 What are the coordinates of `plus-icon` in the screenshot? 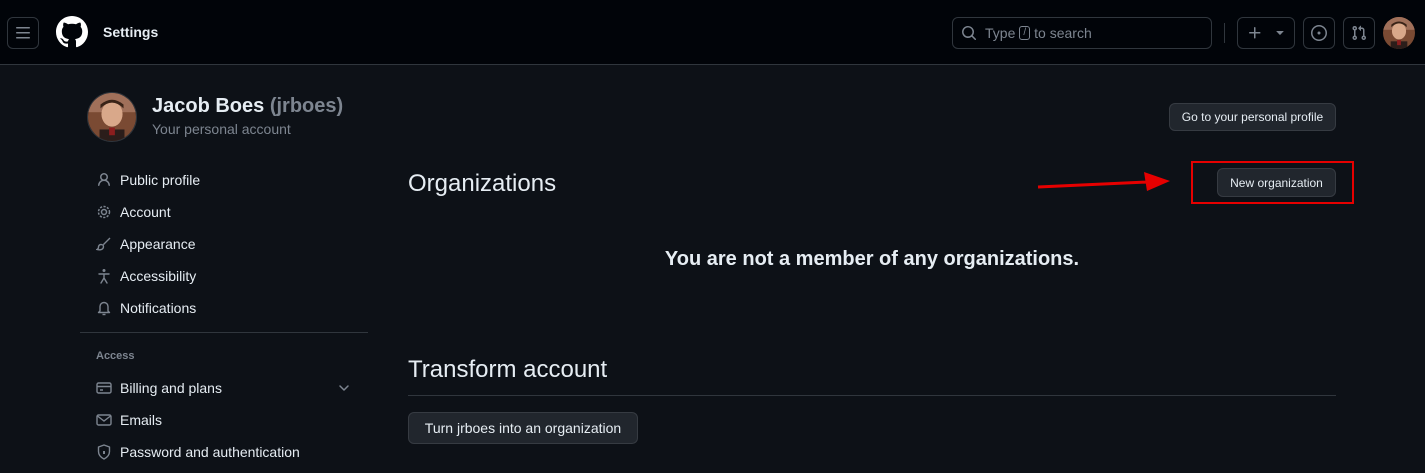 It's located at (1255, 33).